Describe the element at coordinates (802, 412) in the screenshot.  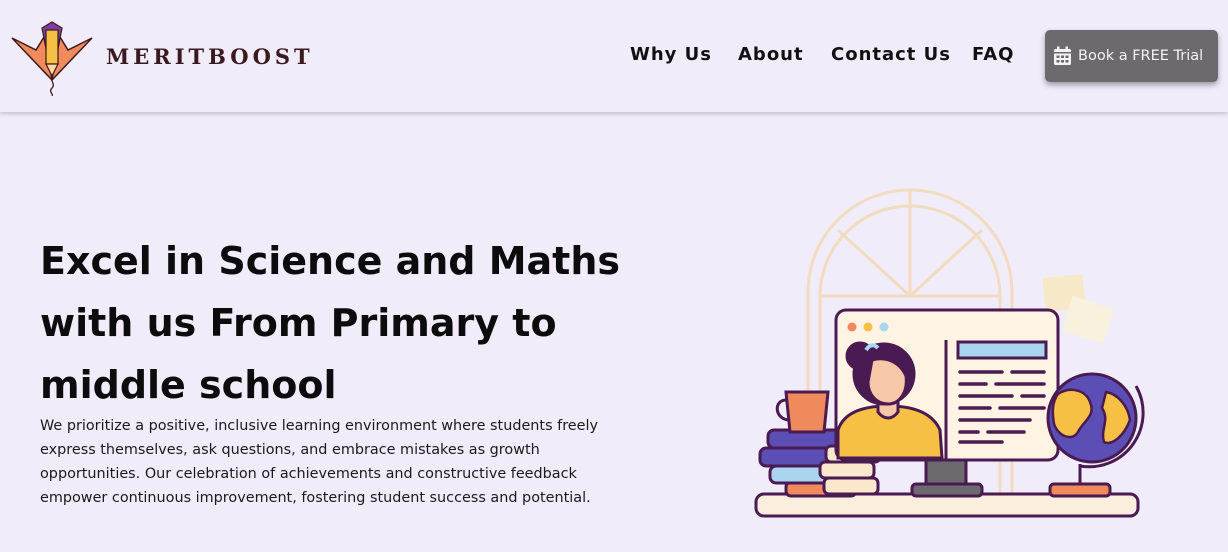
I see `mug-icon` at that location.